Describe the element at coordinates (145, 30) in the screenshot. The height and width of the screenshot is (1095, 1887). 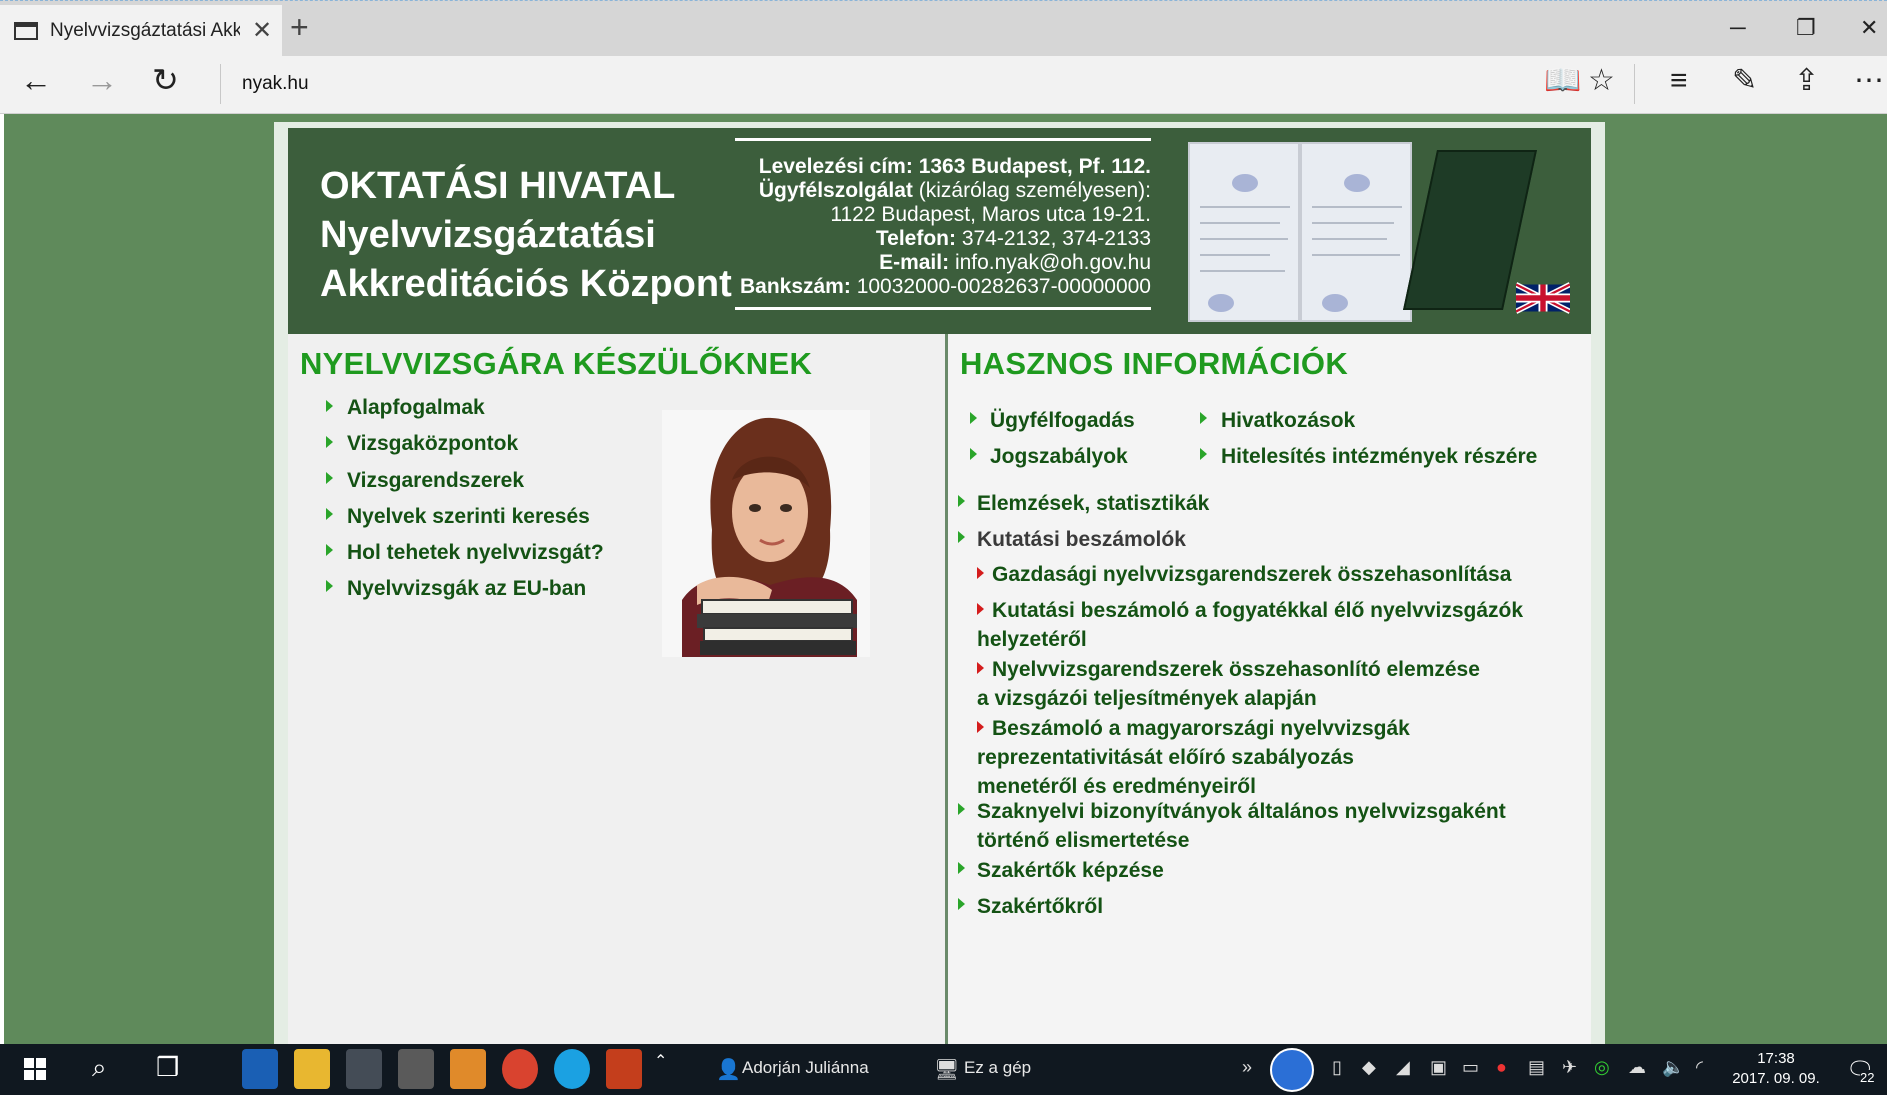
I see `tab-title: Nyelvvizsgáztatási Akkre` at that location.